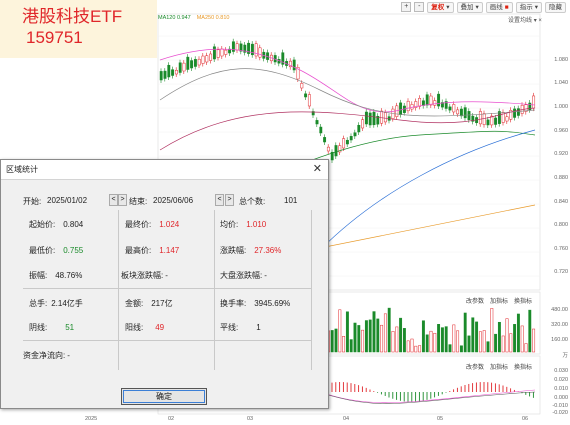  What do you see at coordinates (134, 303) in the screenshot?
I see `amount-label: 金额:` at bounding box center [134, 303].